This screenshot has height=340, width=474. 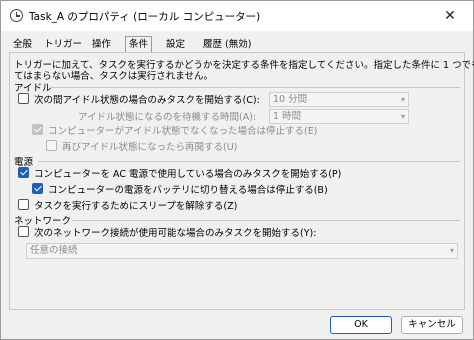 What do you see at coordinates (361, 325) in the screenshot?
I see `ok-button: OK` at bounding box center [361, 325].